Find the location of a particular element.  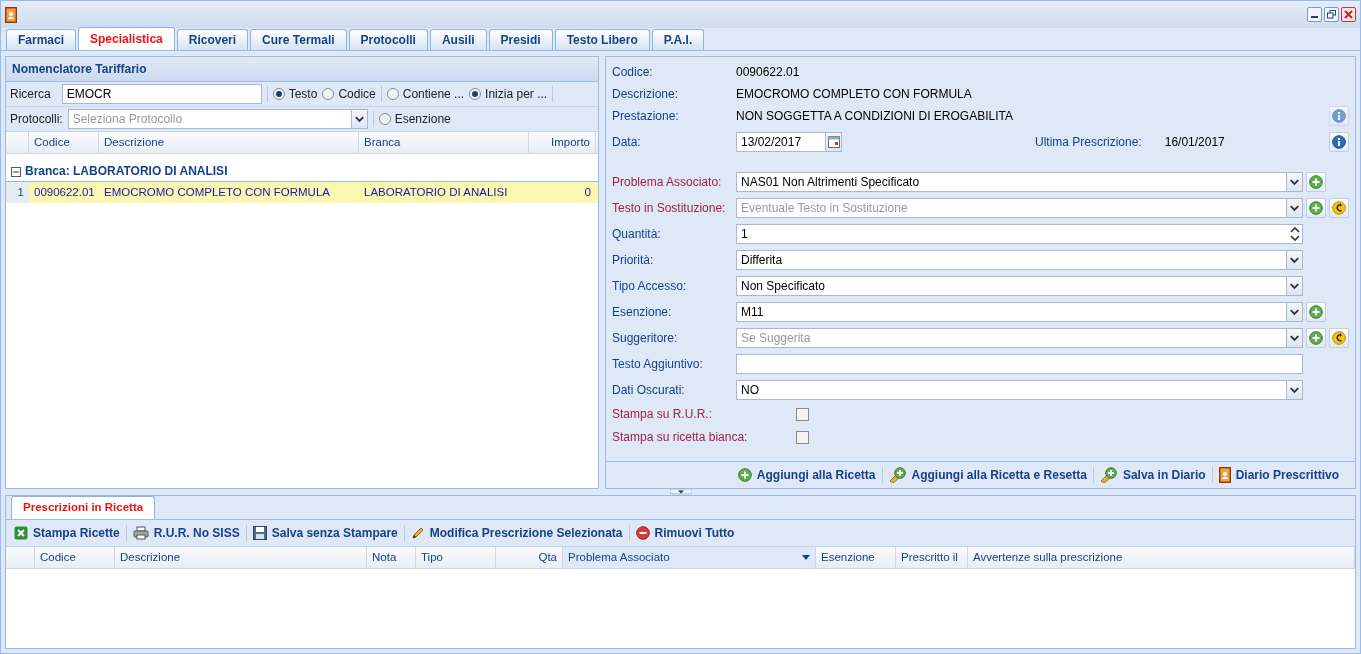

tab: Cure Termali is located at coordinates (298, 39).